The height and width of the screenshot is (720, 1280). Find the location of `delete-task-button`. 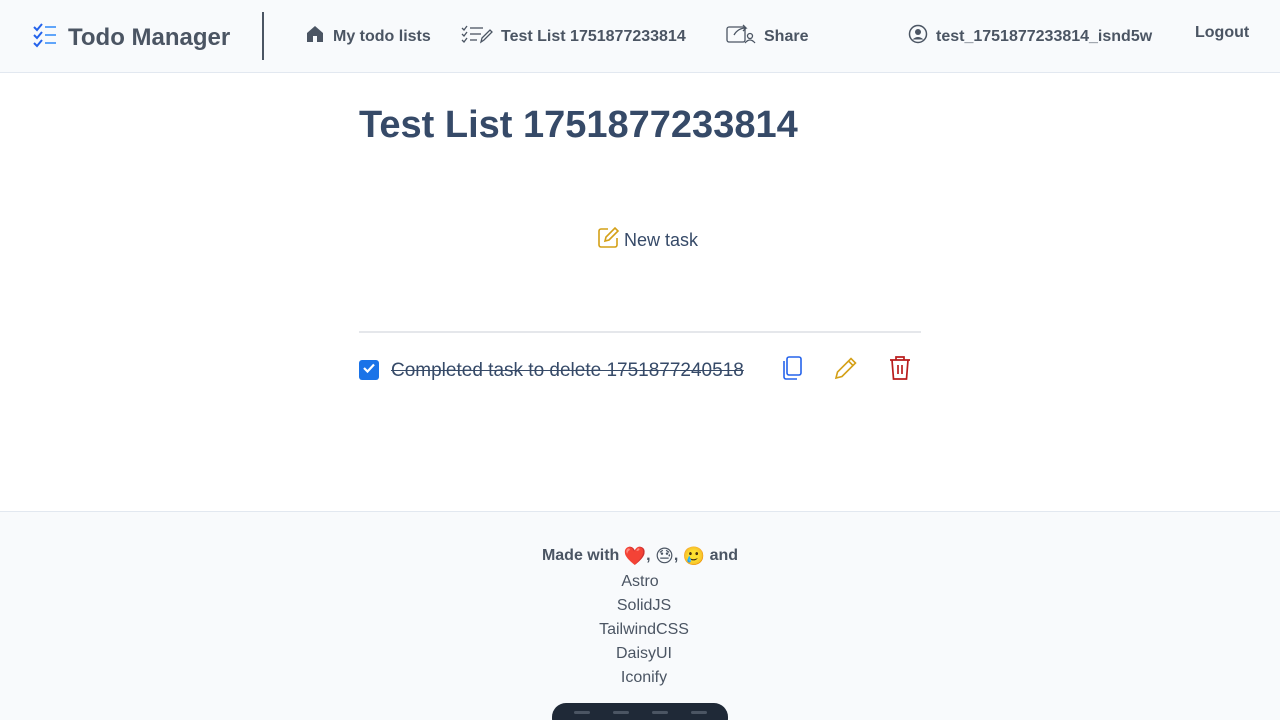

delete-task-button is located at coordinates (900, 370).